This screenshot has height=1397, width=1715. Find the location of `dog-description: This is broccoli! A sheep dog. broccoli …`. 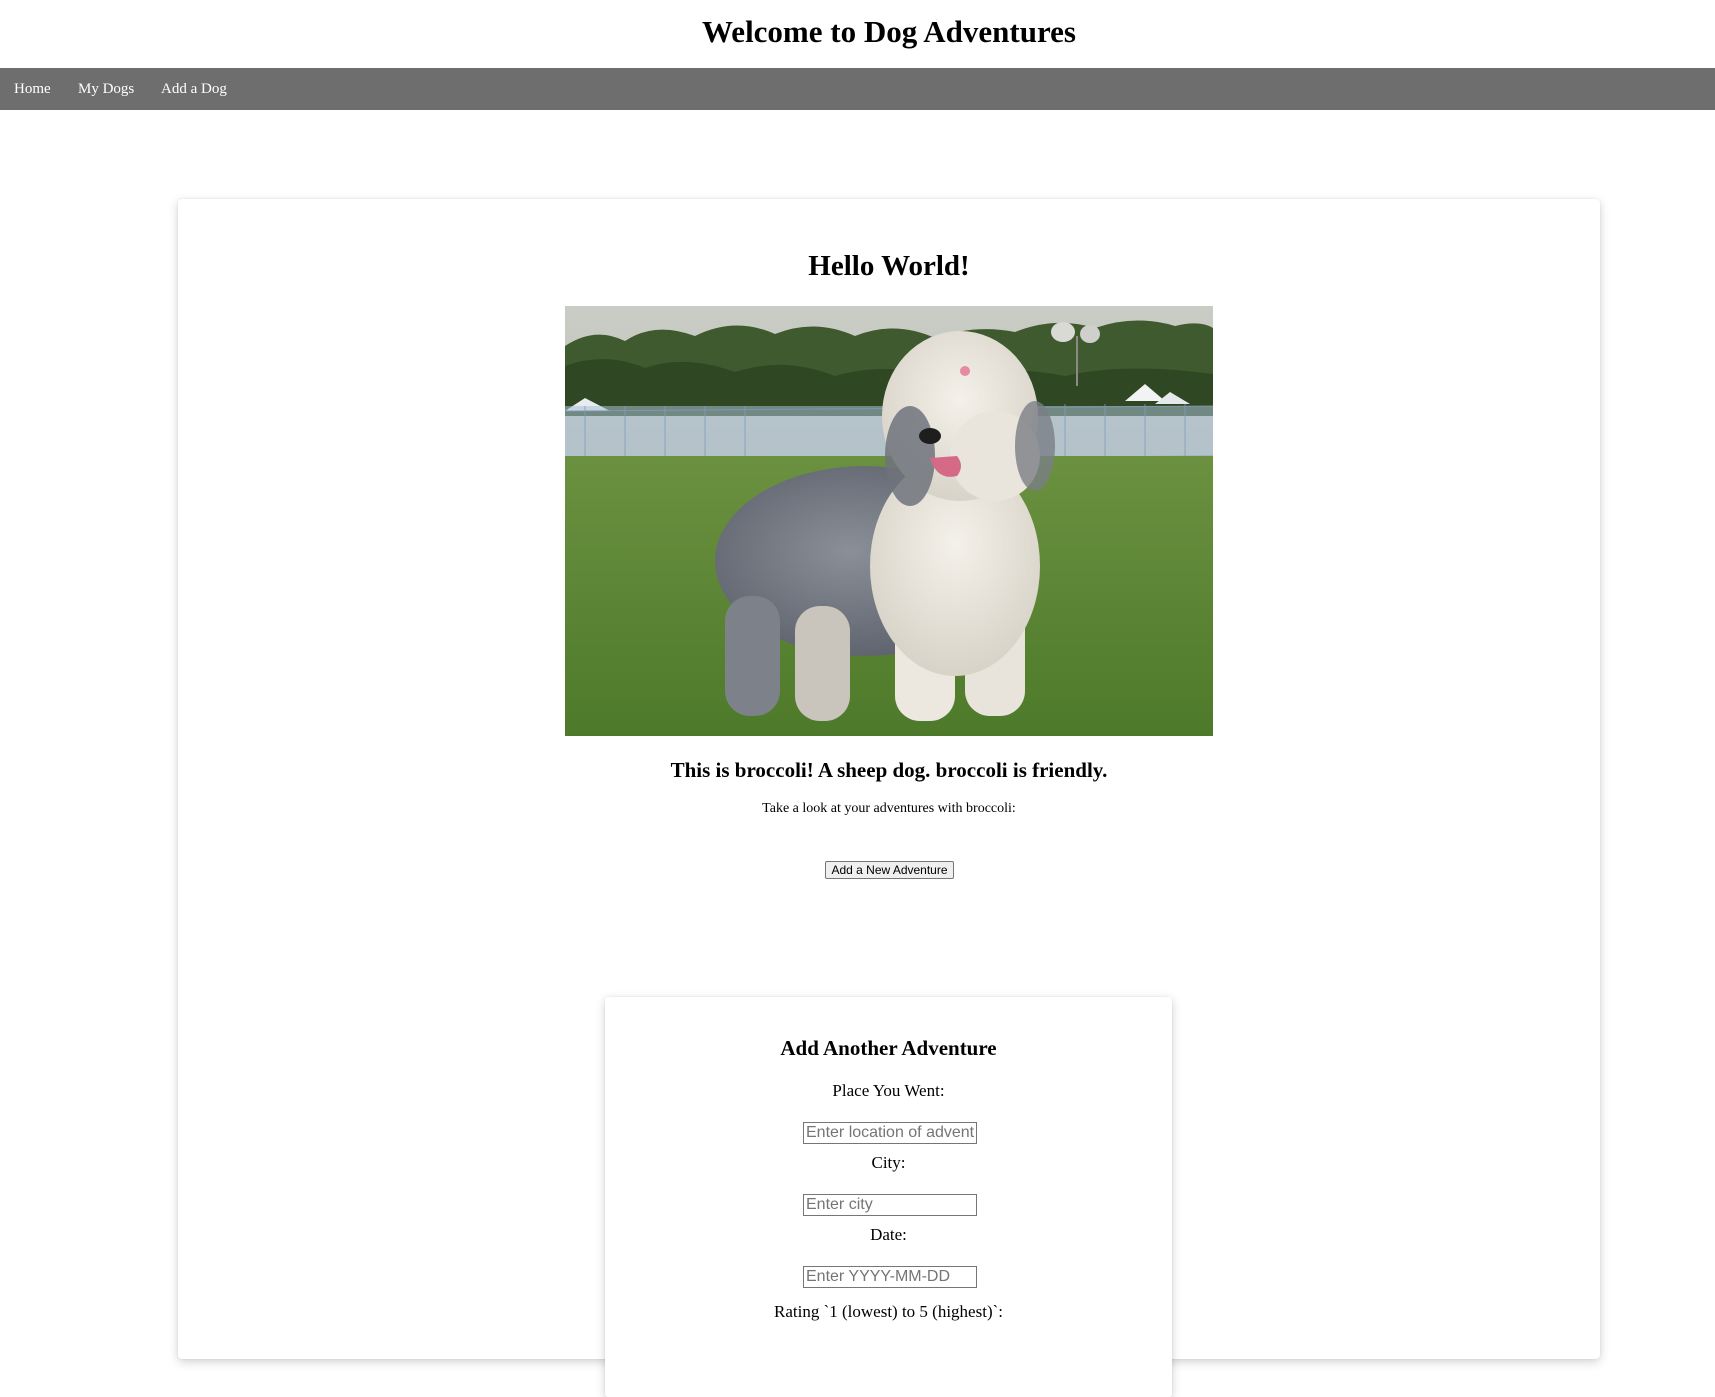

dog-description: This is broccoli! A sheep dog. broccoli … is located at coordinates (889, 770).